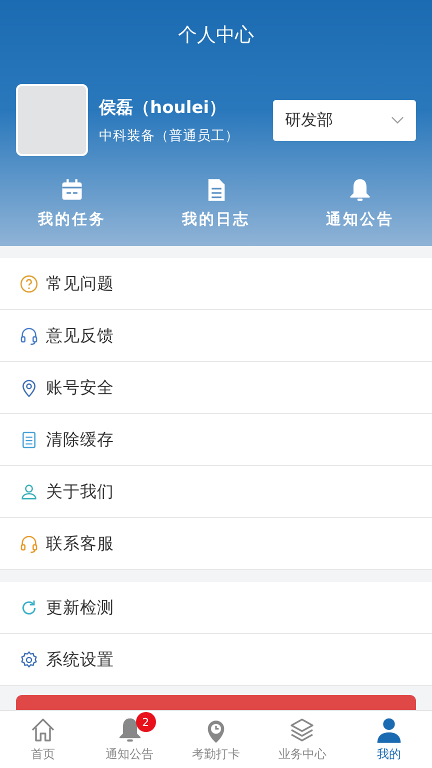 This screenshot has height=768, width=432. Describe the element at coordinates (388, 730) in the screenshot. I see `person-icon` at that location.